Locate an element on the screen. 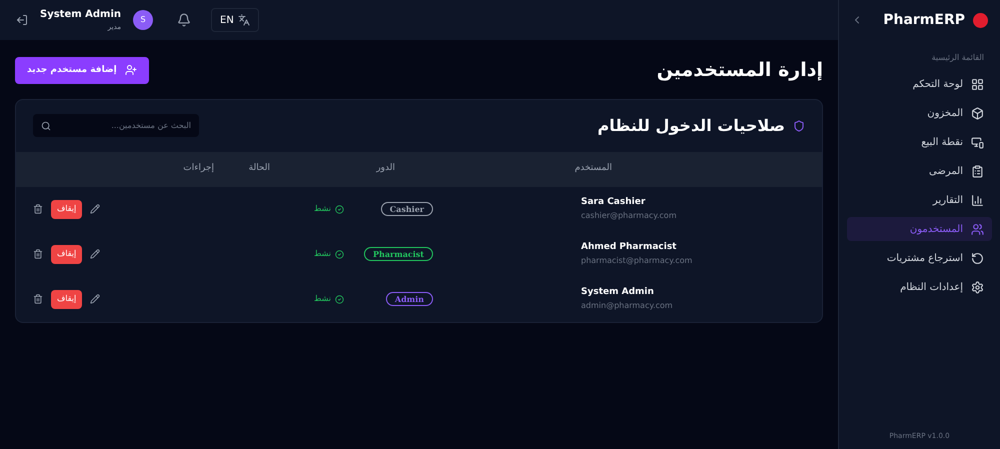 The height and width of the screenshot is (449, 1000). search-icon is located at coordinates (46, 125).